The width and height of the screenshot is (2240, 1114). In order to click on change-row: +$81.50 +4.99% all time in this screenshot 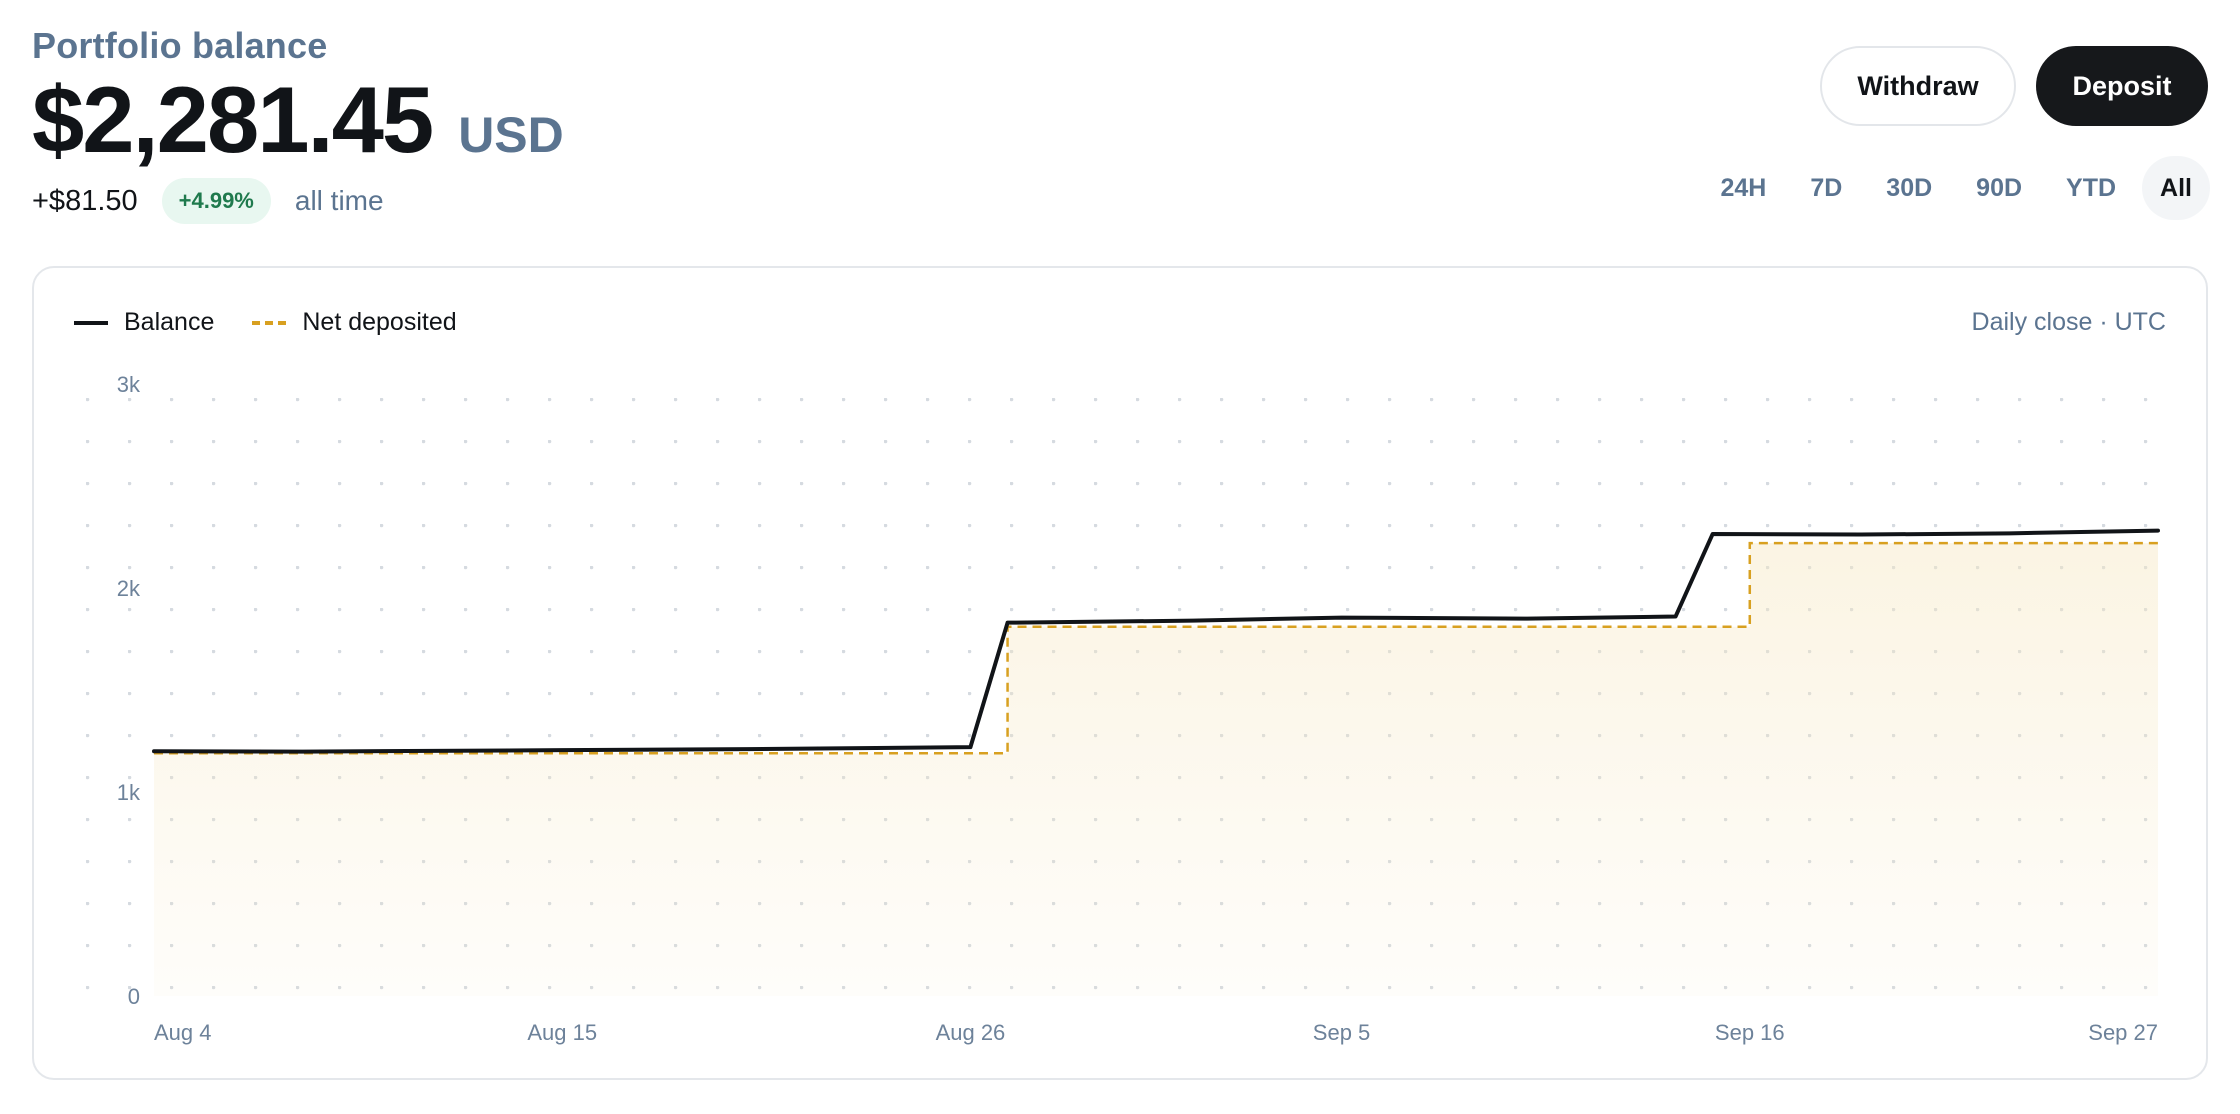, I will do `click(298, 201)`.